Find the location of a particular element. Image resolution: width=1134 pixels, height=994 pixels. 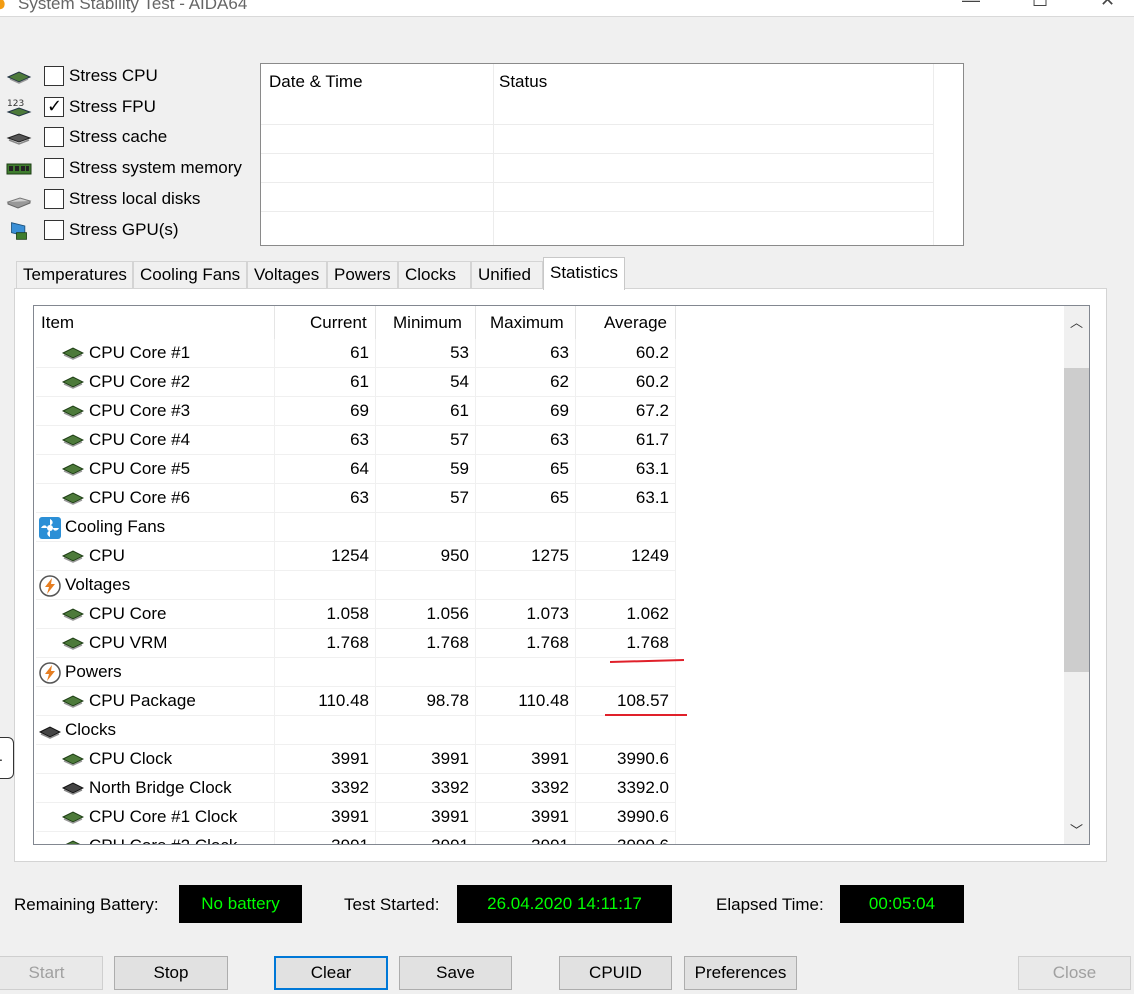

table-row: CPU Core #2 Clock 3991 3991 3991 3990.6 is located at coordinates (548, 838).